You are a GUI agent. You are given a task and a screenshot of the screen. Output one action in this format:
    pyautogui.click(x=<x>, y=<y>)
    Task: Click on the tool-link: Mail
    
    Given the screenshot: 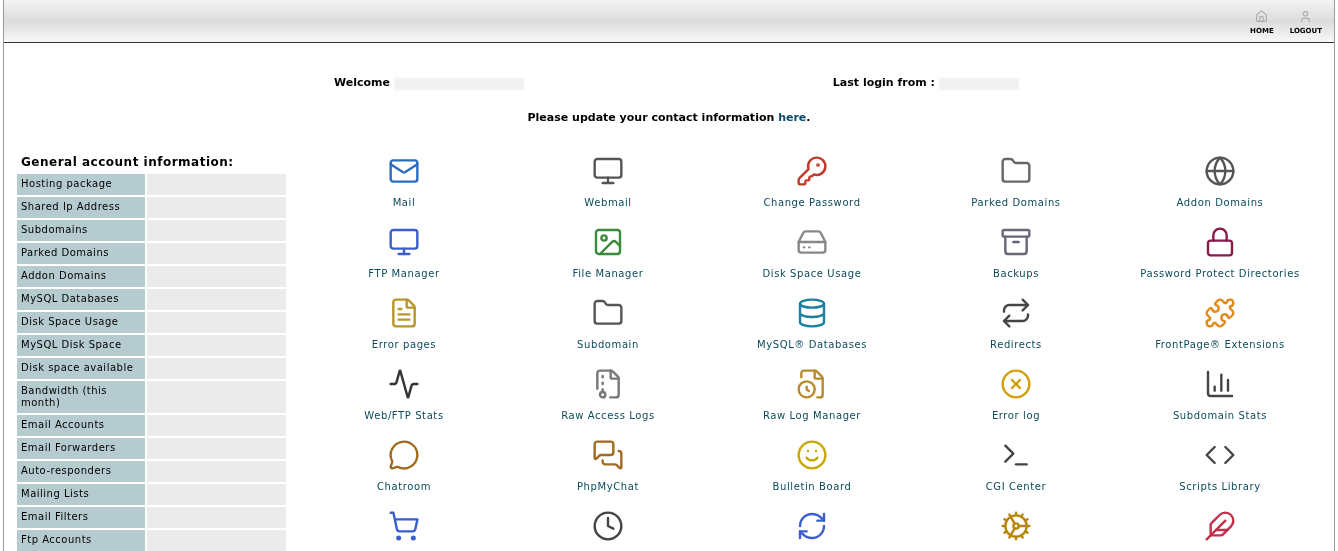 What is the action you would take?
    pyautogui.click(x=404, y=202)
    